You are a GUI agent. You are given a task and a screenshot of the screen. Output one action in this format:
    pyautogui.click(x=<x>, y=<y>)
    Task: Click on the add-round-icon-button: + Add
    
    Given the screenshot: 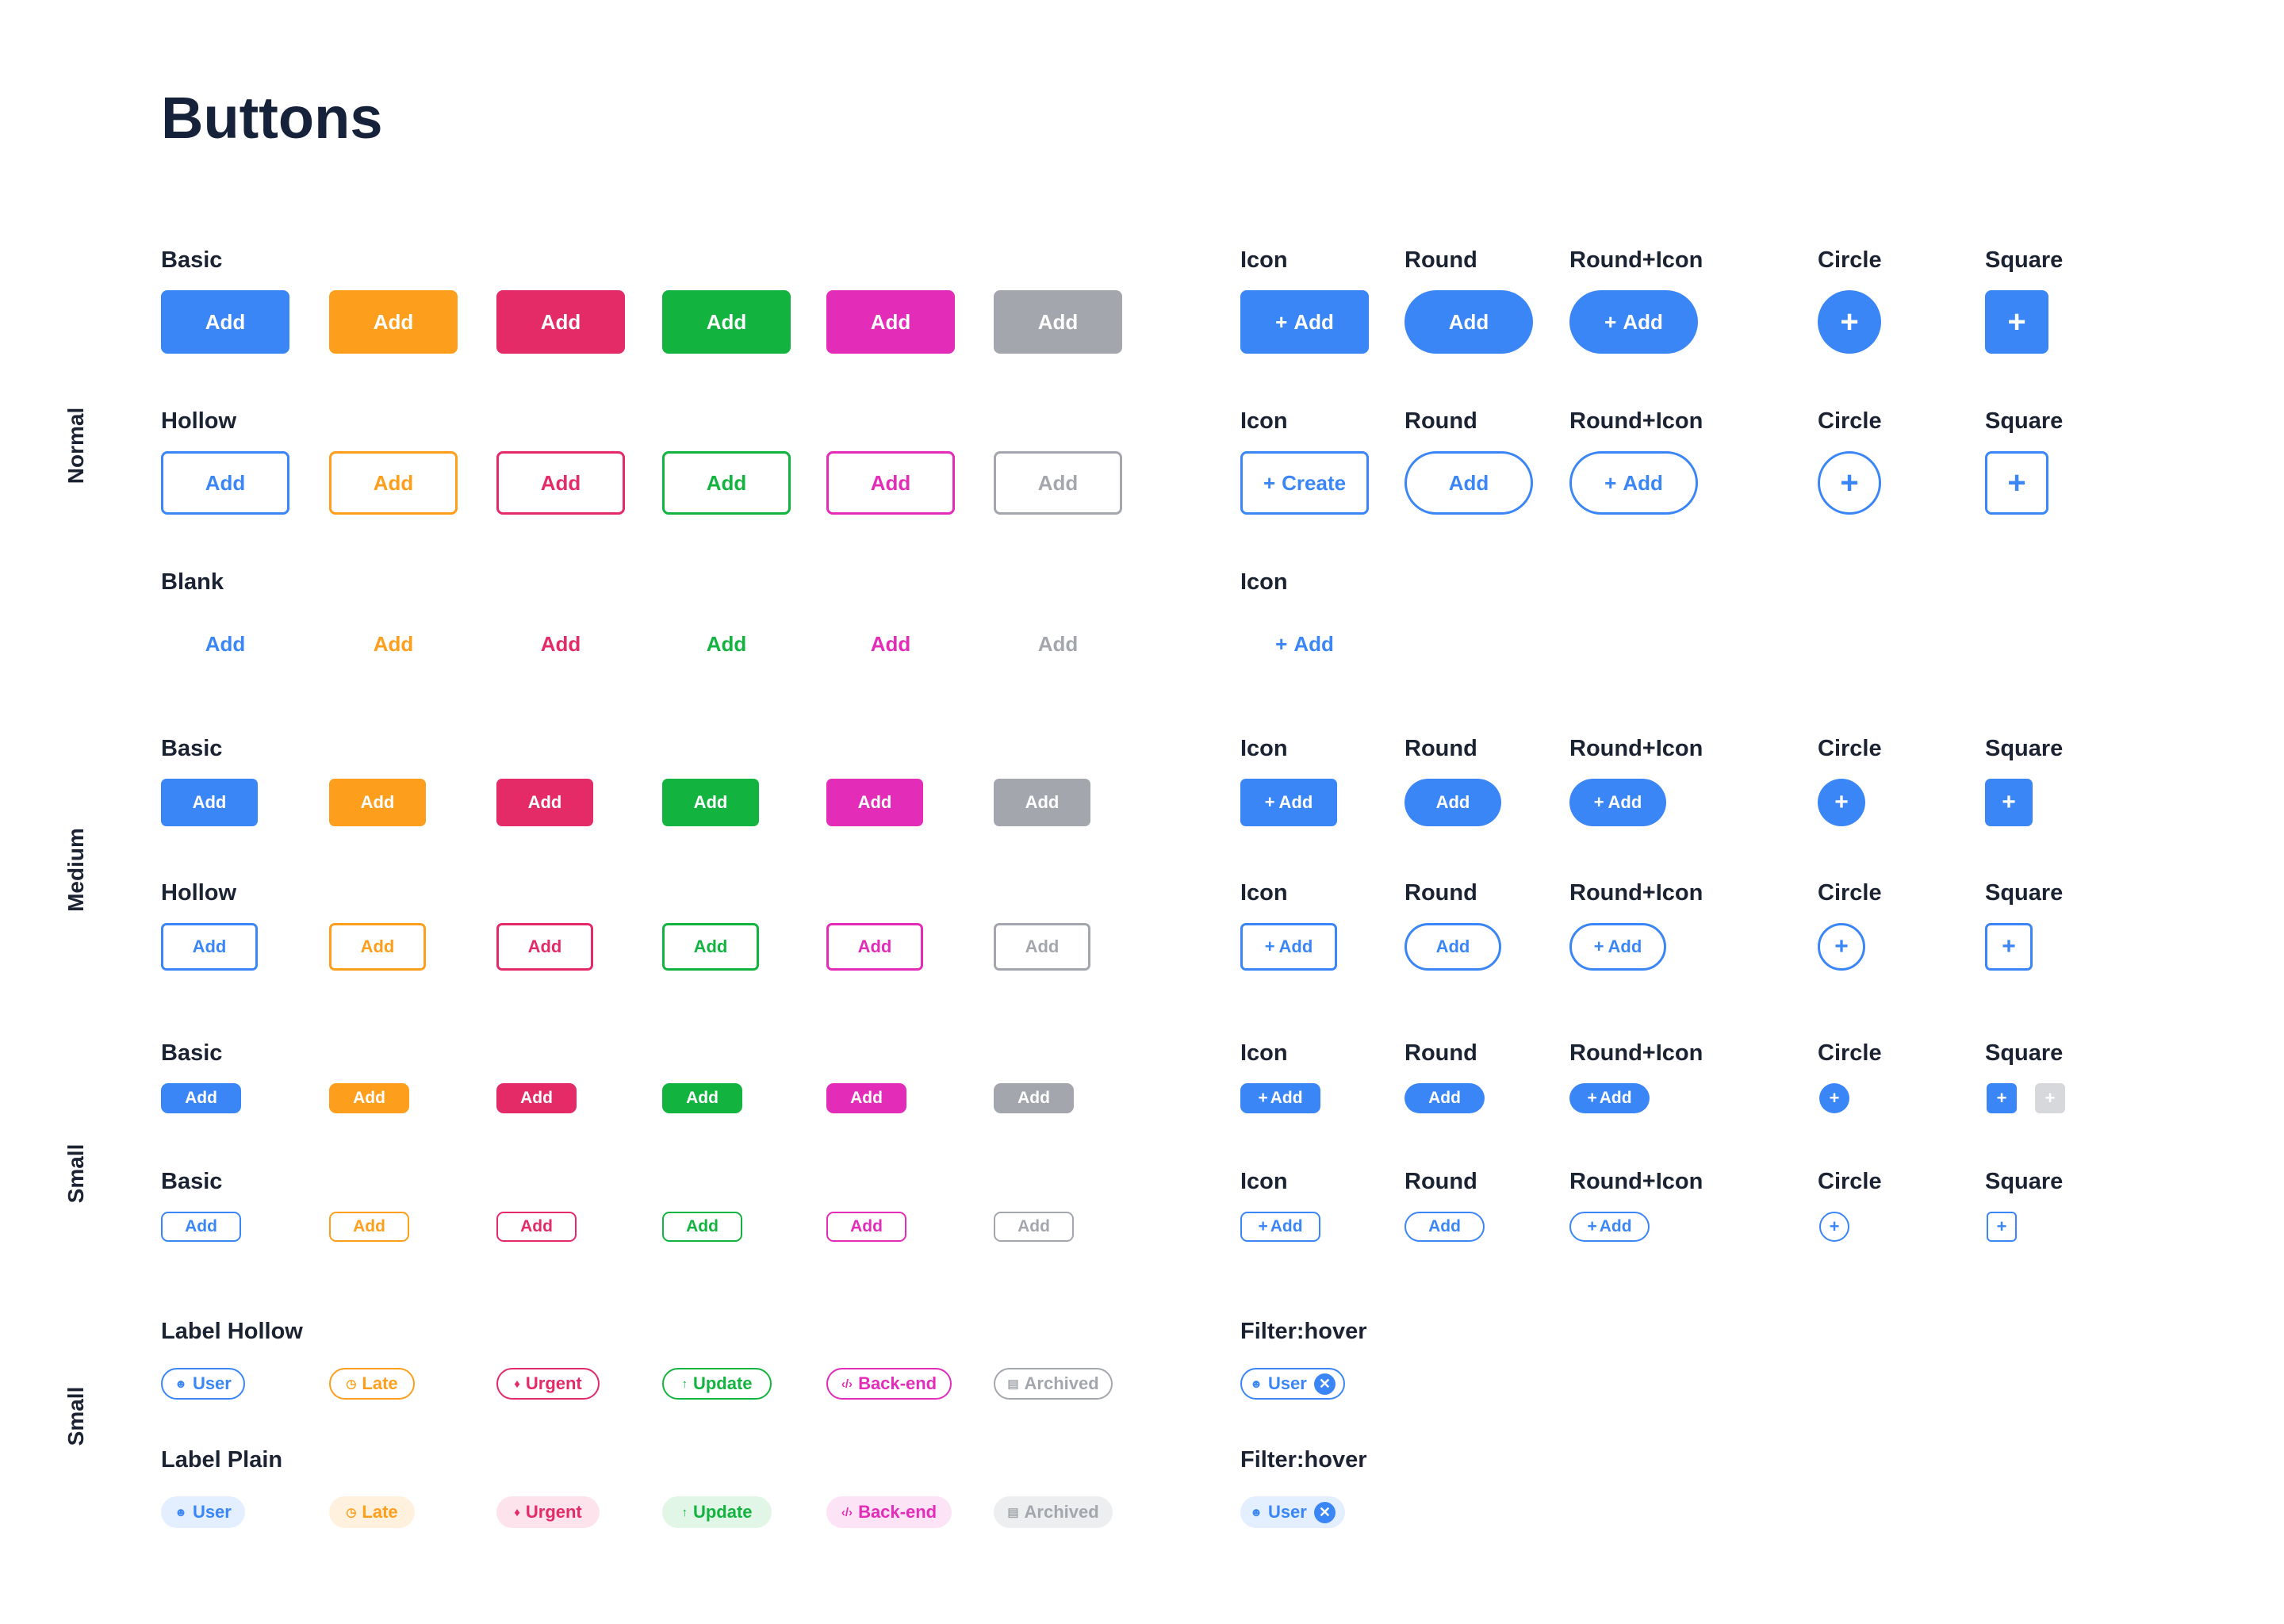 What is the action you would take?
    pyautogui.click(x=1633, y=322)
    